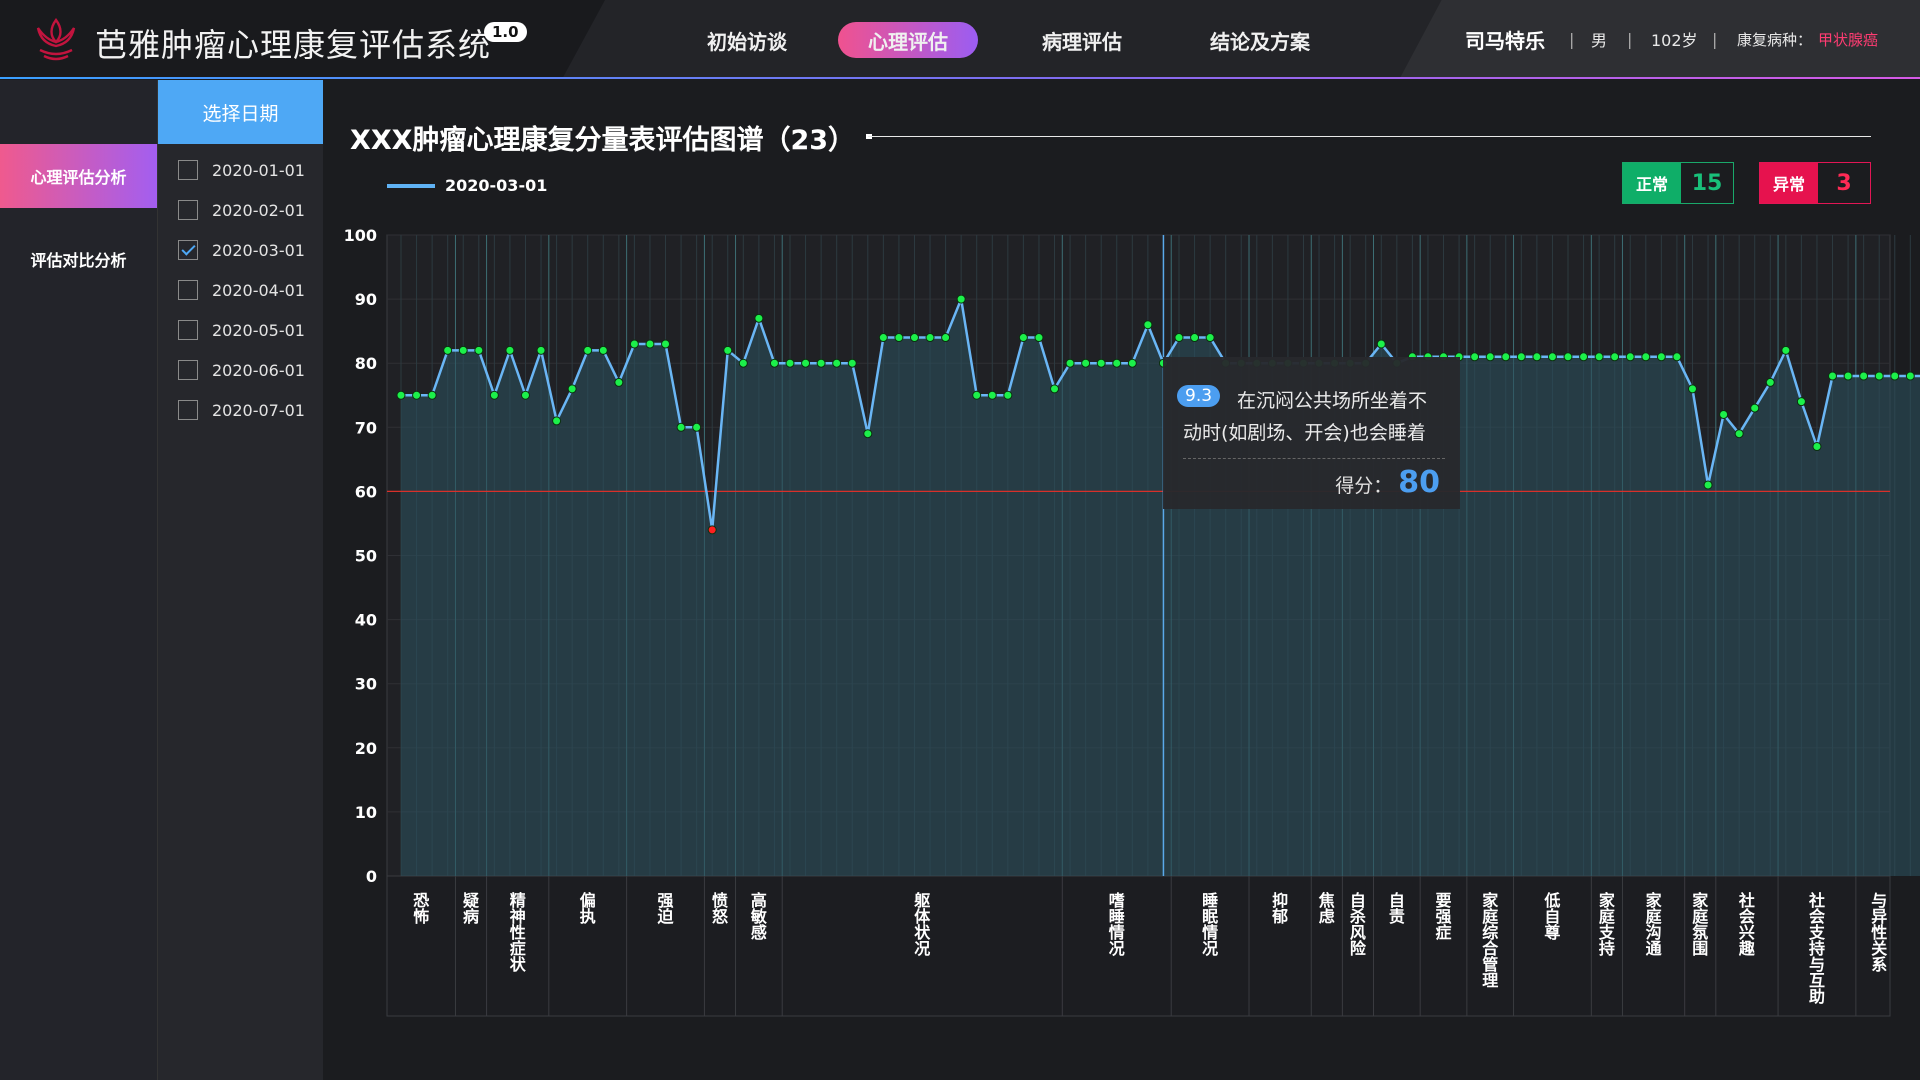  What do you see at coordinates (421, 908) in the screenshot?
I see `category-label: 恐怖` at bounding box center [421, 908].